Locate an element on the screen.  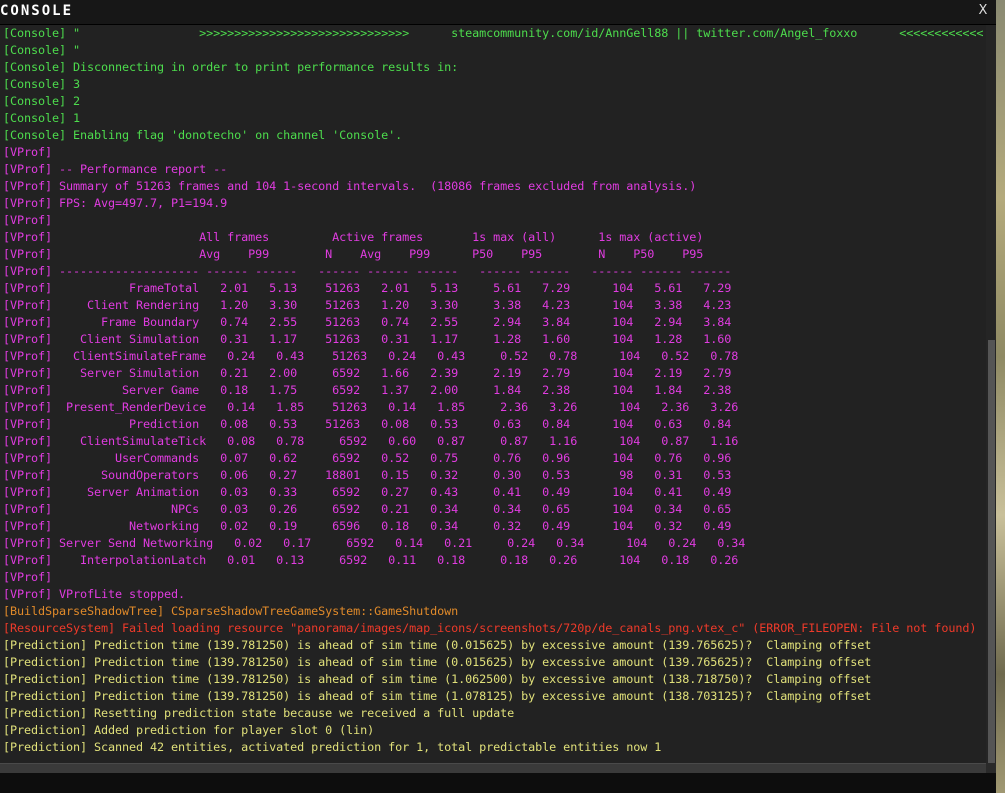
log-line-console: [Console] 2 is located at coordinates (42, 101).